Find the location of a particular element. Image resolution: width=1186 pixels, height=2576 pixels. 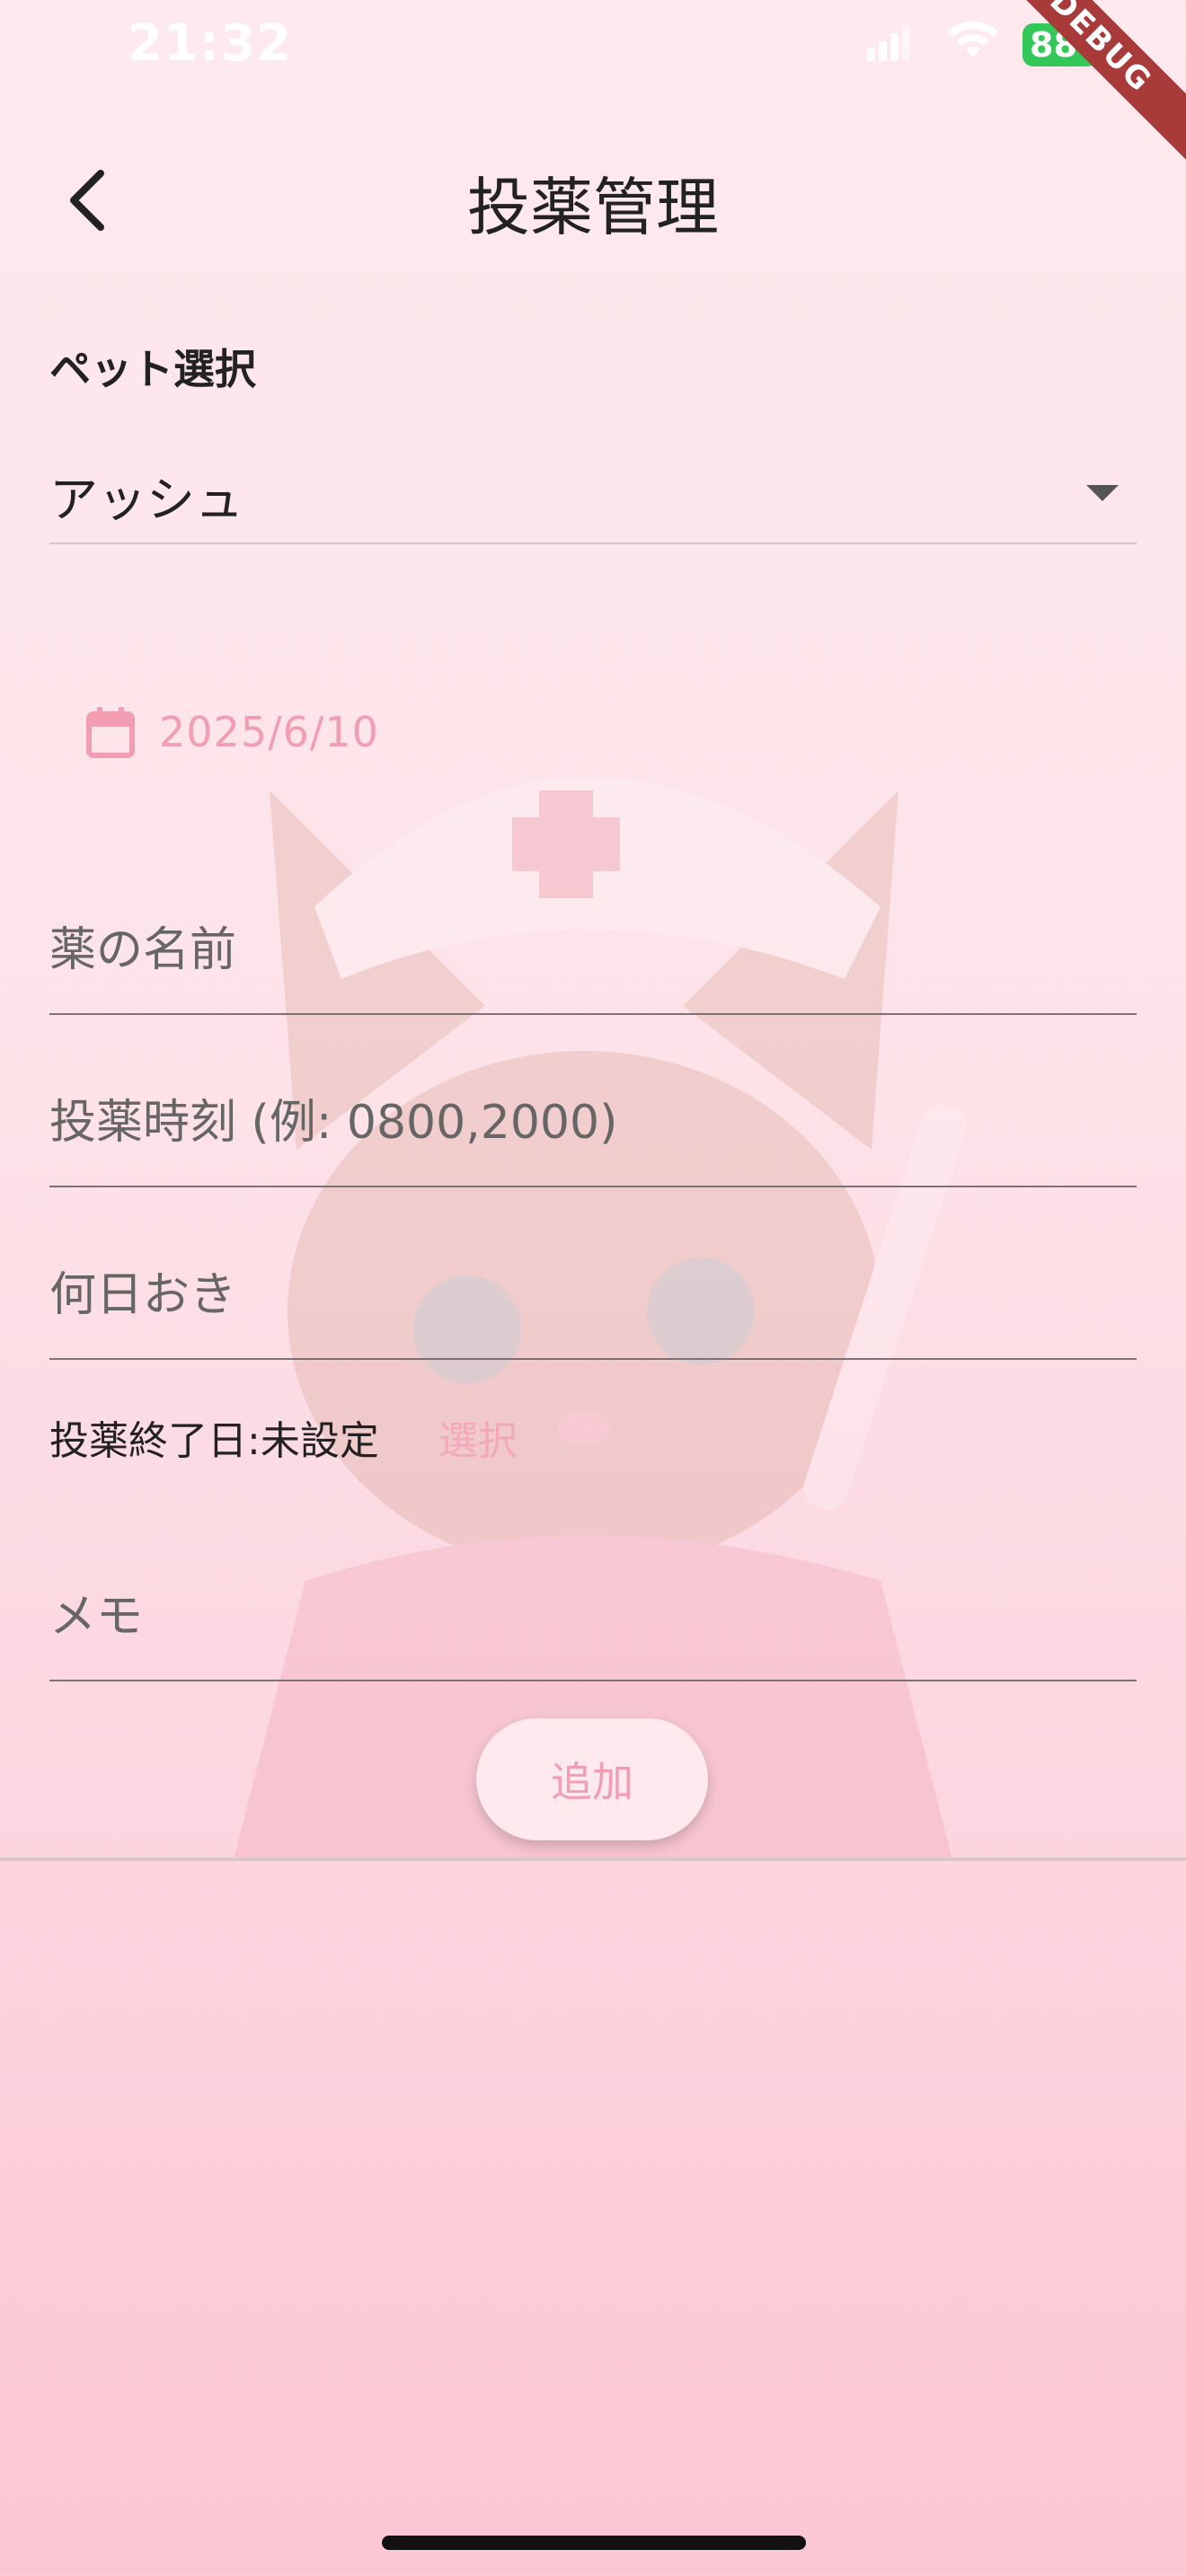

end-date-label: 投薬終了日:未設定 is located at coordinates (214, 1441).